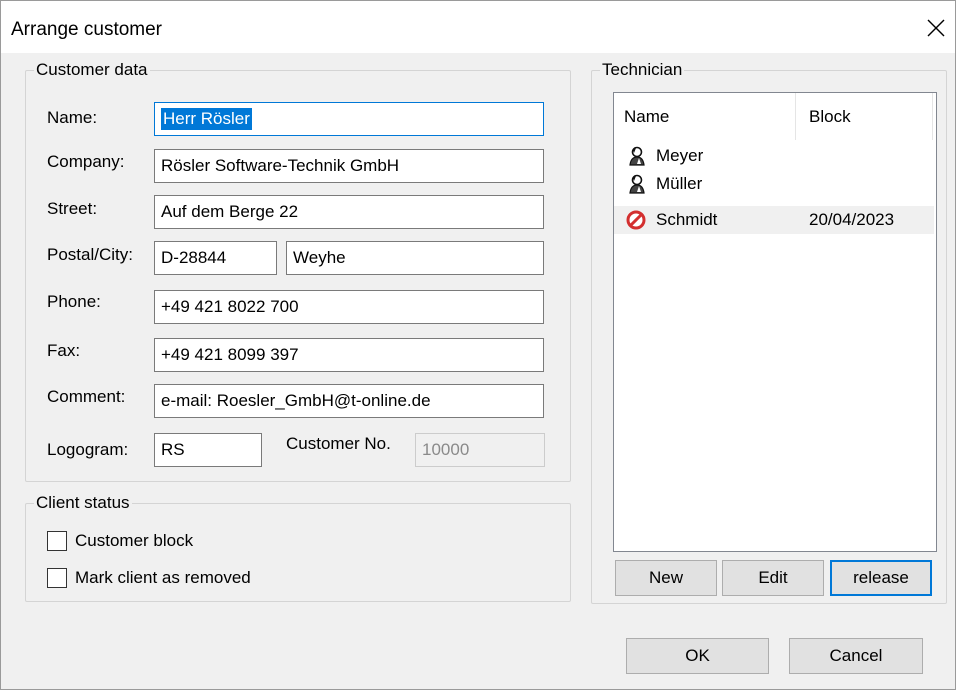 The height and width of the screenshot is (690, 956). I want to click on street-label: Street:, so click(72, 208).